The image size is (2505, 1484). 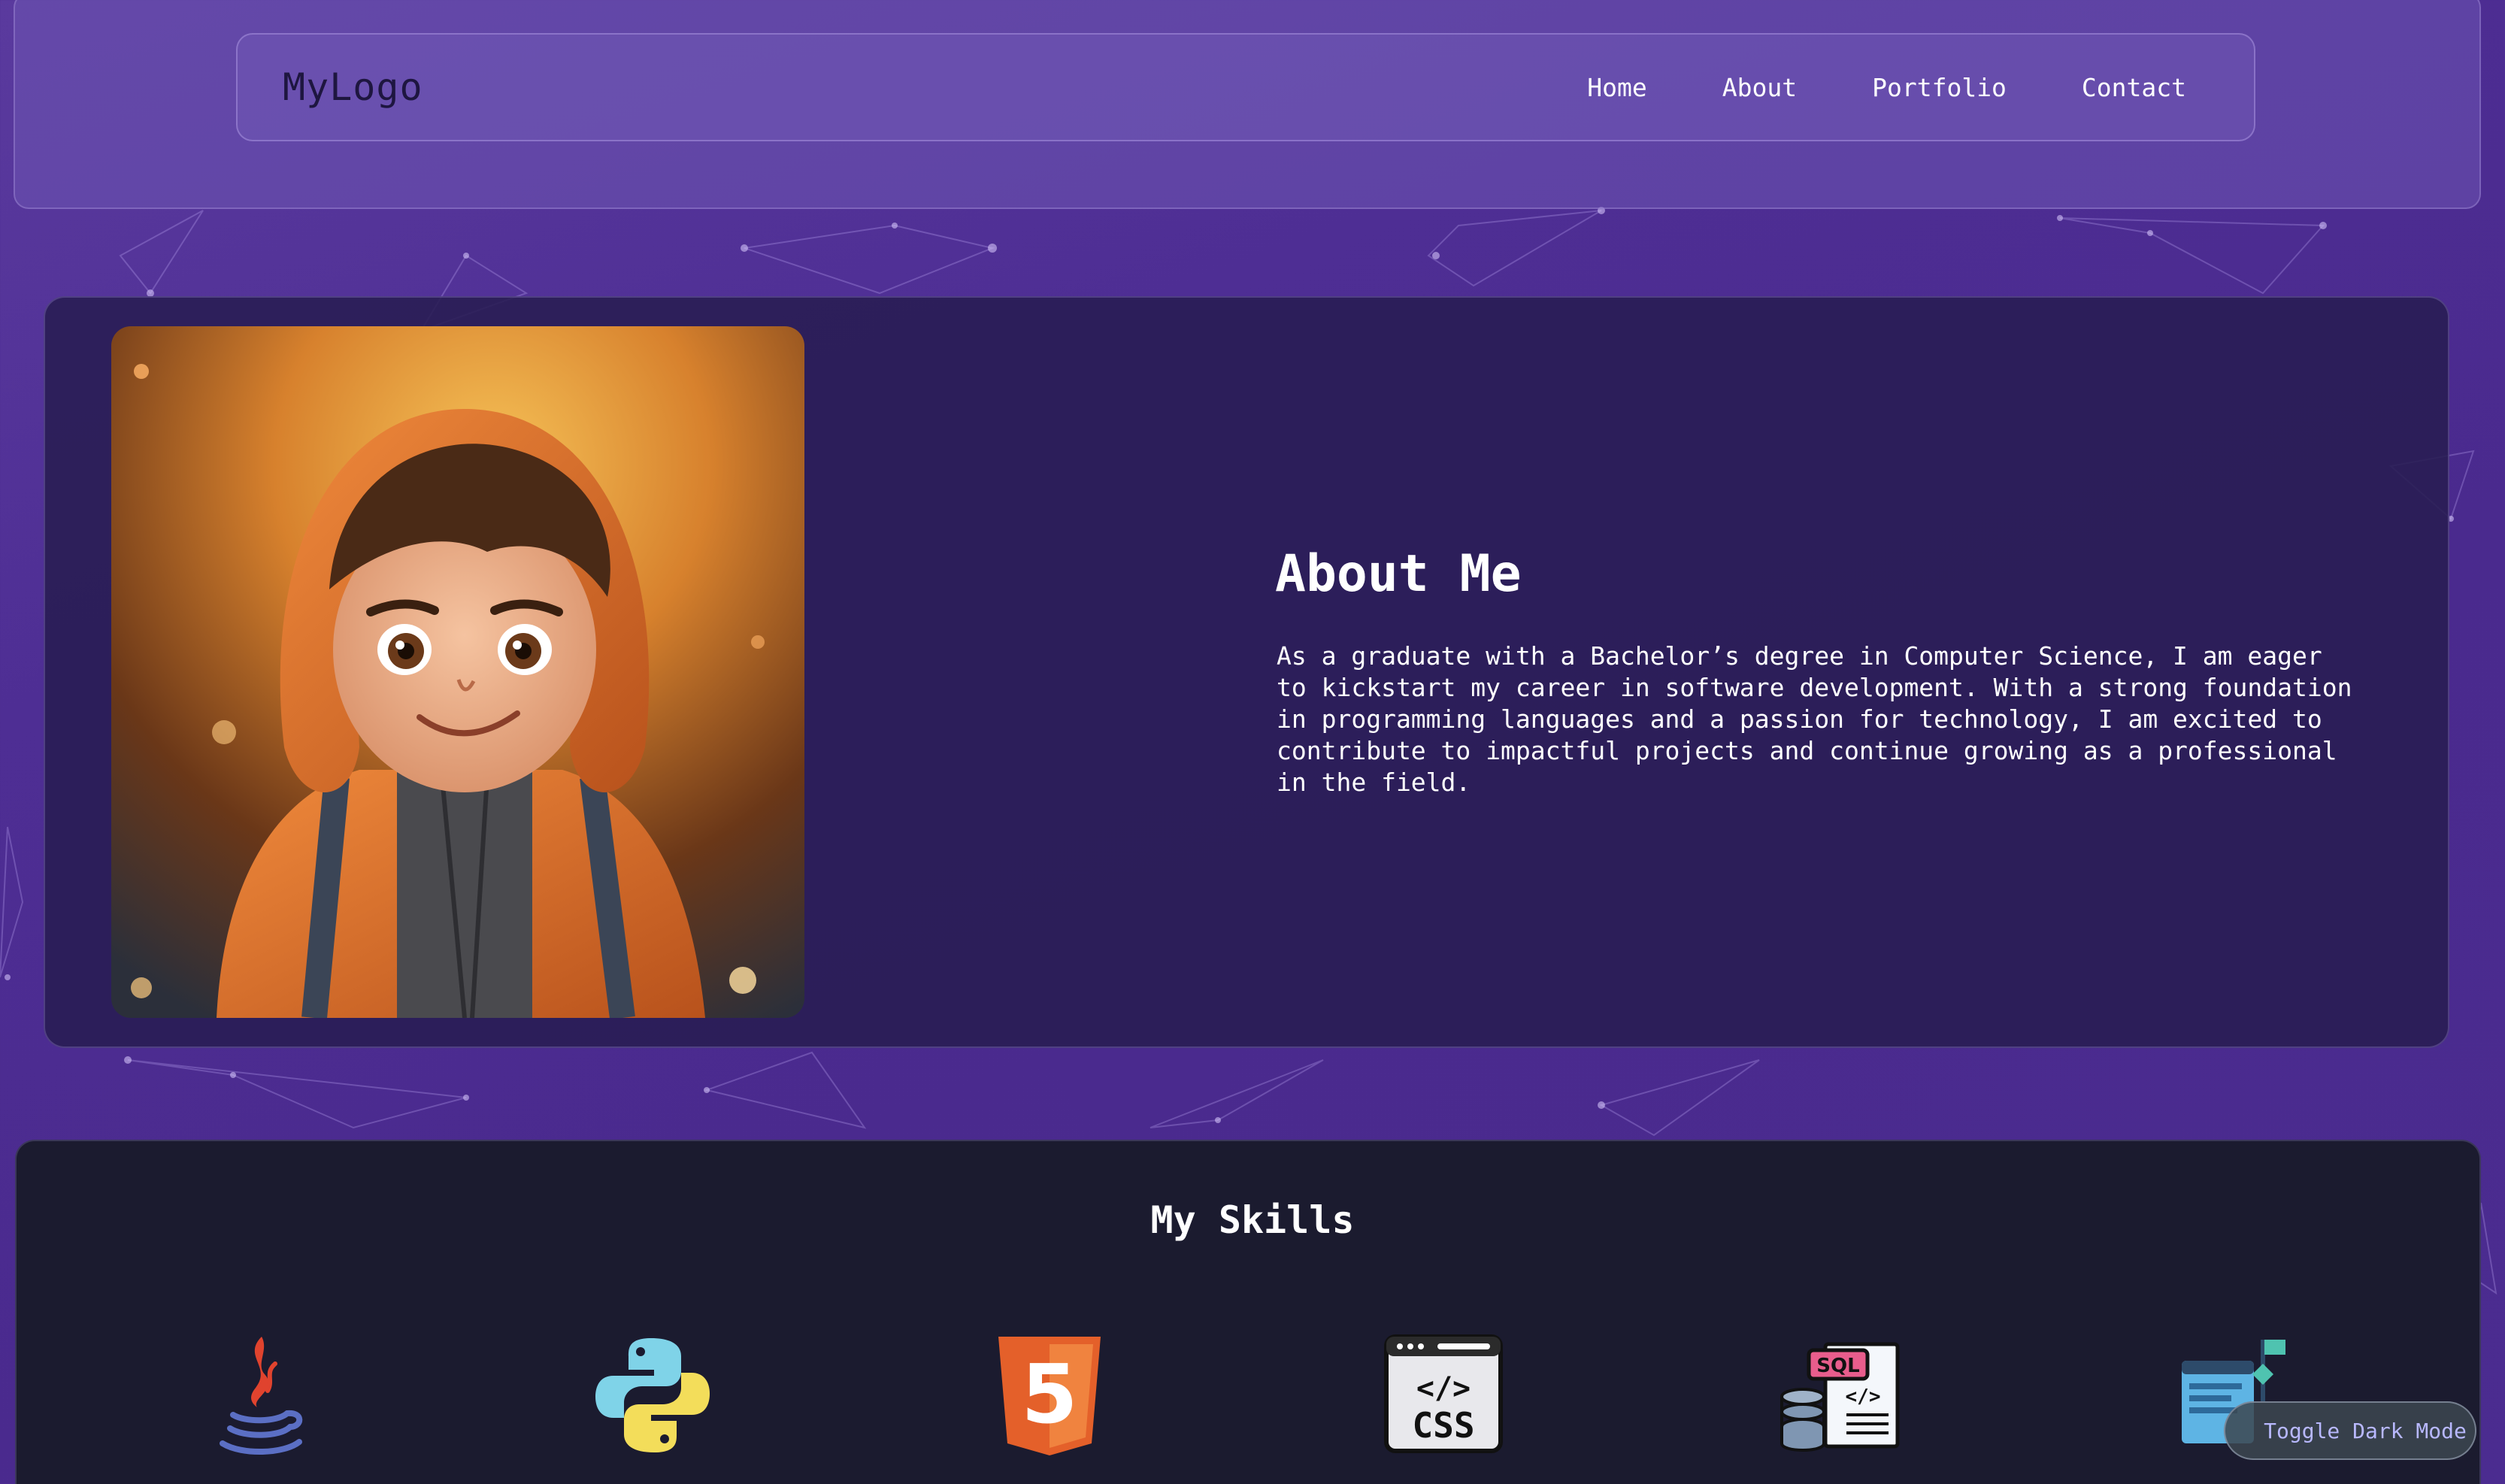 I want to click on html5-icon: 5, so click(x=1049, y=1397).